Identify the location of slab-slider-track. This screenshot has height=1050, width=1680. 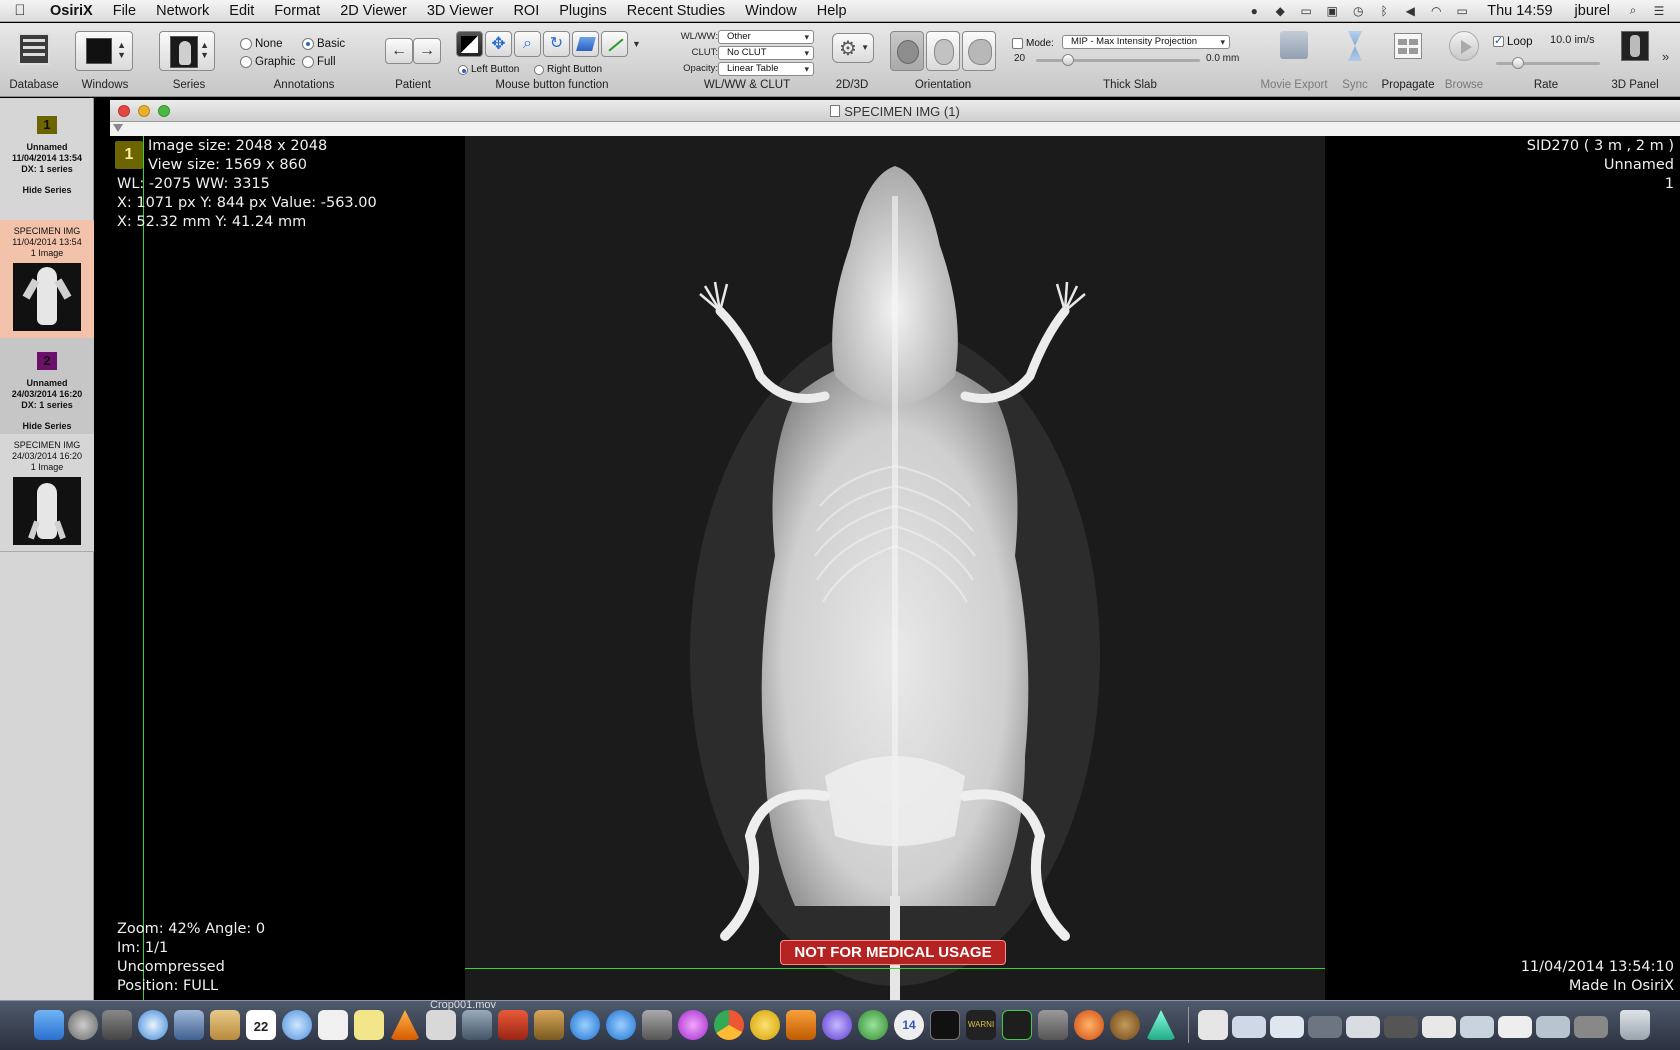
(1118, 60).